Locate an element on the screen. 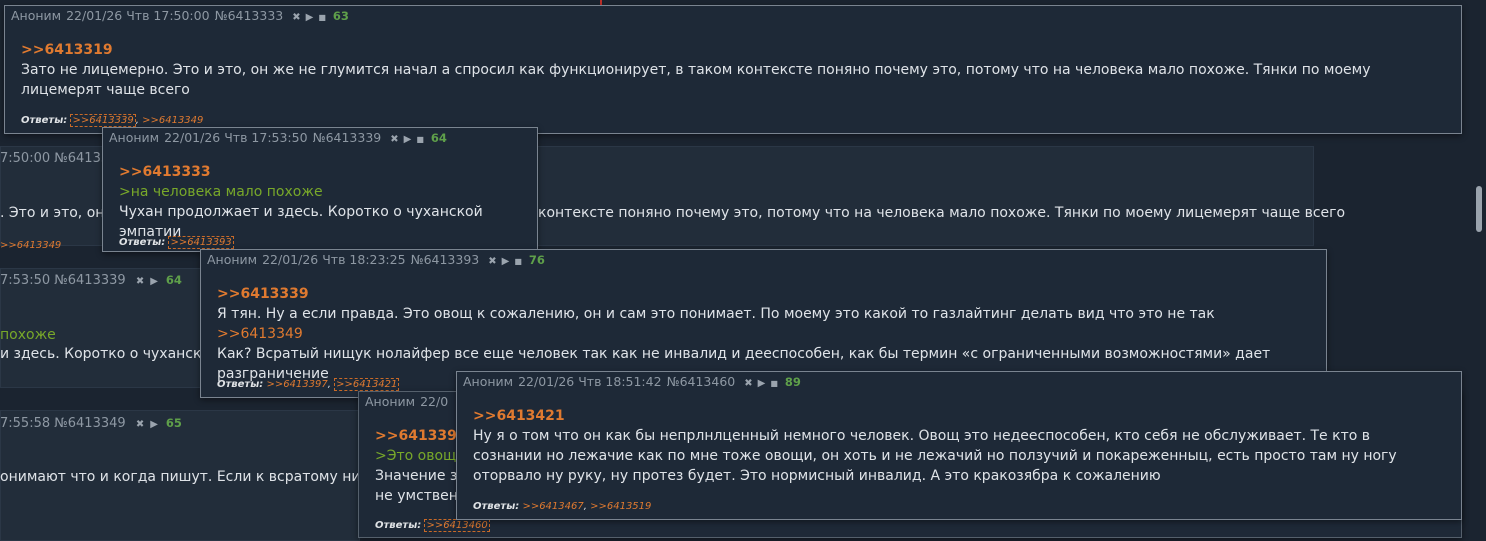  answer-link: >>6413460 is located at coordinates (457, 525).